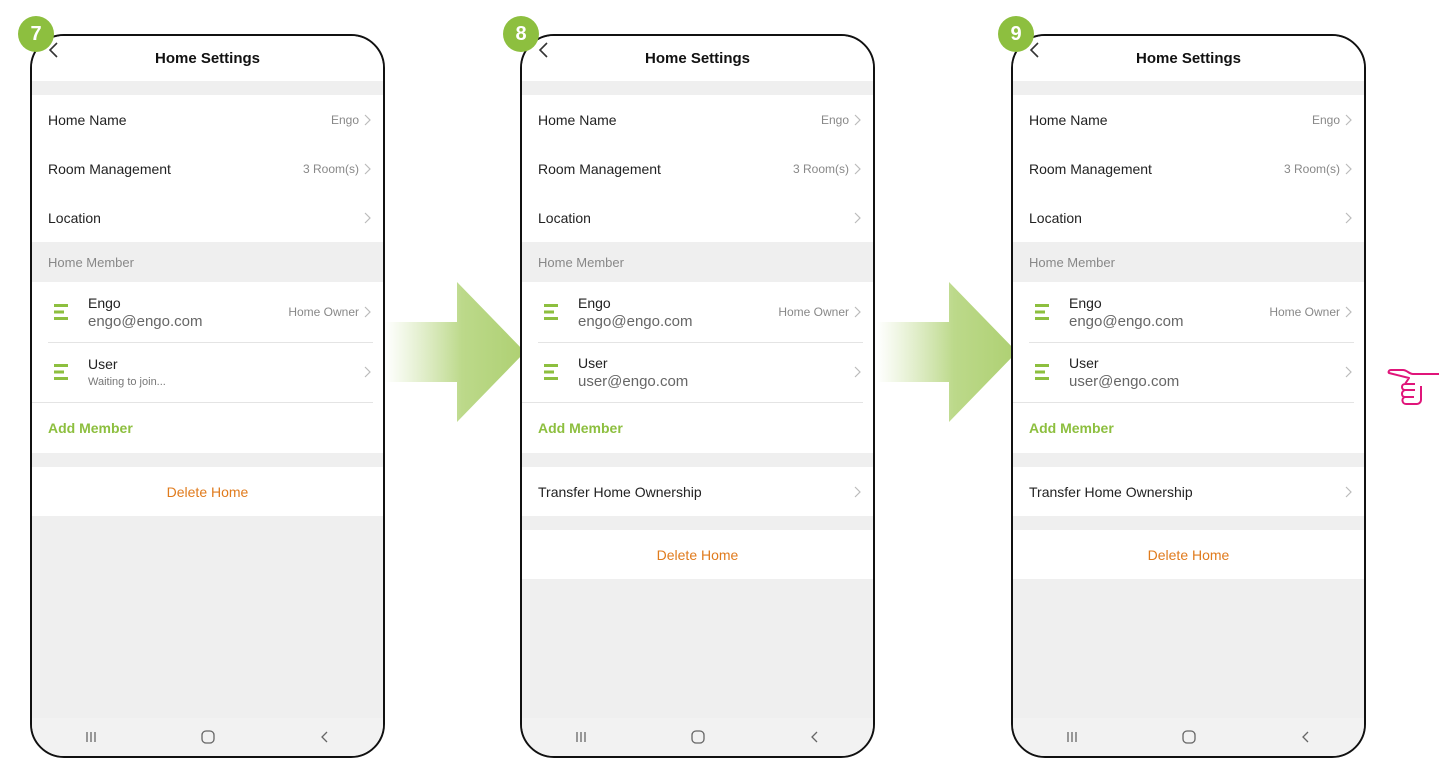 Image resolution: width=1442 pixels, height=760 pixels. Describe the element at coordinates (36, 34) in the screenshot. I see `step-badge-7: 7` at that location.